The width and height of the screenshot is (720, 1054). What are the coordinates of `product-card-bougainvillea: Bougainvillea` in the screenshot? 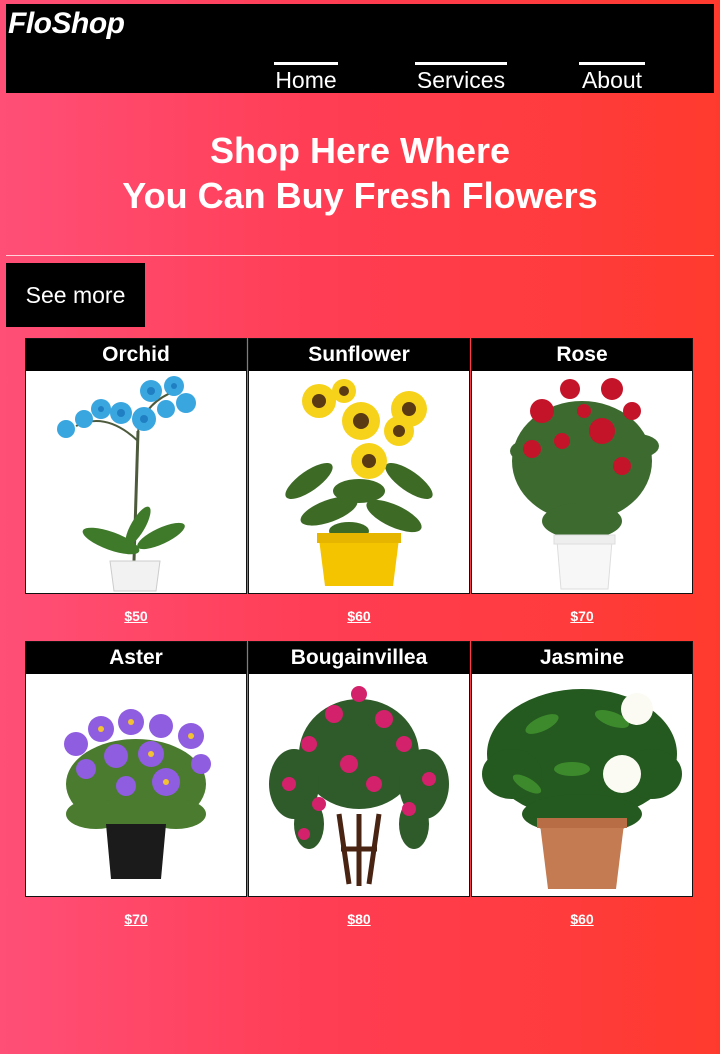 It's located at (359, 769).